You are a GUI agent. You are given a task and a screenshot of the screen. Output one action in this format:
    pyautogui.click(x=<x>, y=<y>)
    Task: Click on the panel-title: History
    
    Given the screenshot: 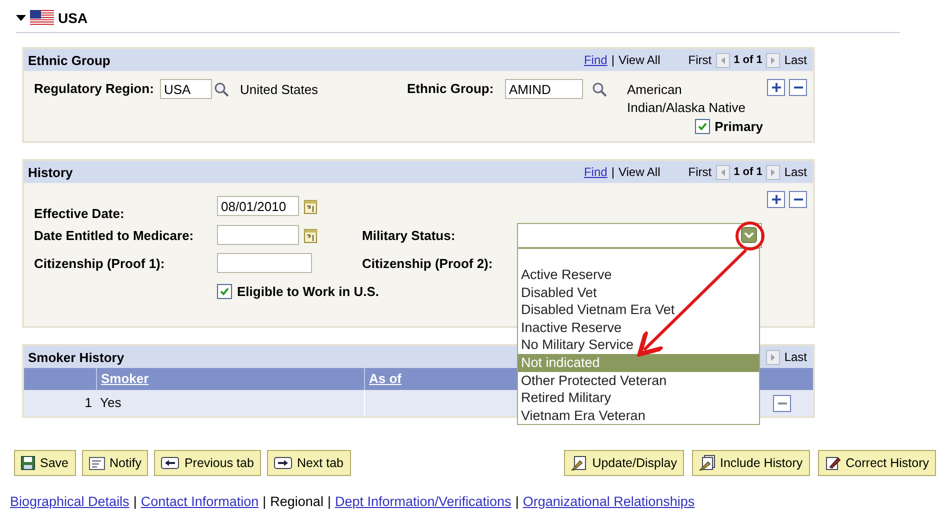 What is the action you would take?
    pyautogui.click(x=50, y=172)
    